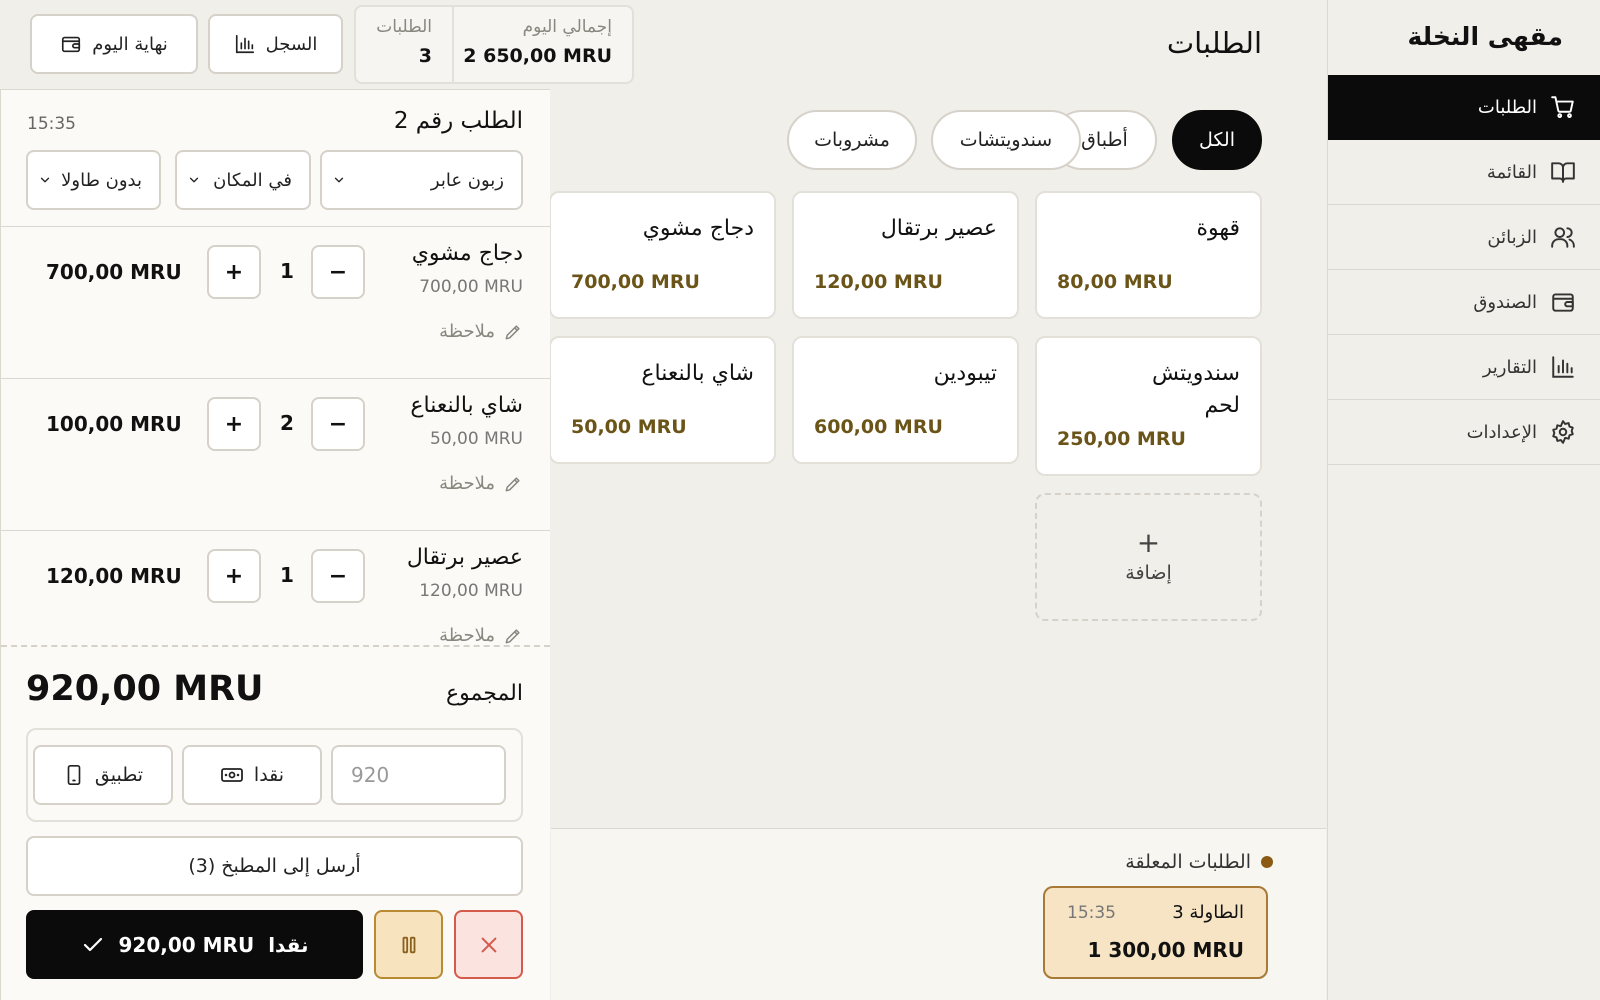 This screenshot has width=1600, height=1000. I want to click on pause-icon, so click(409, 945).